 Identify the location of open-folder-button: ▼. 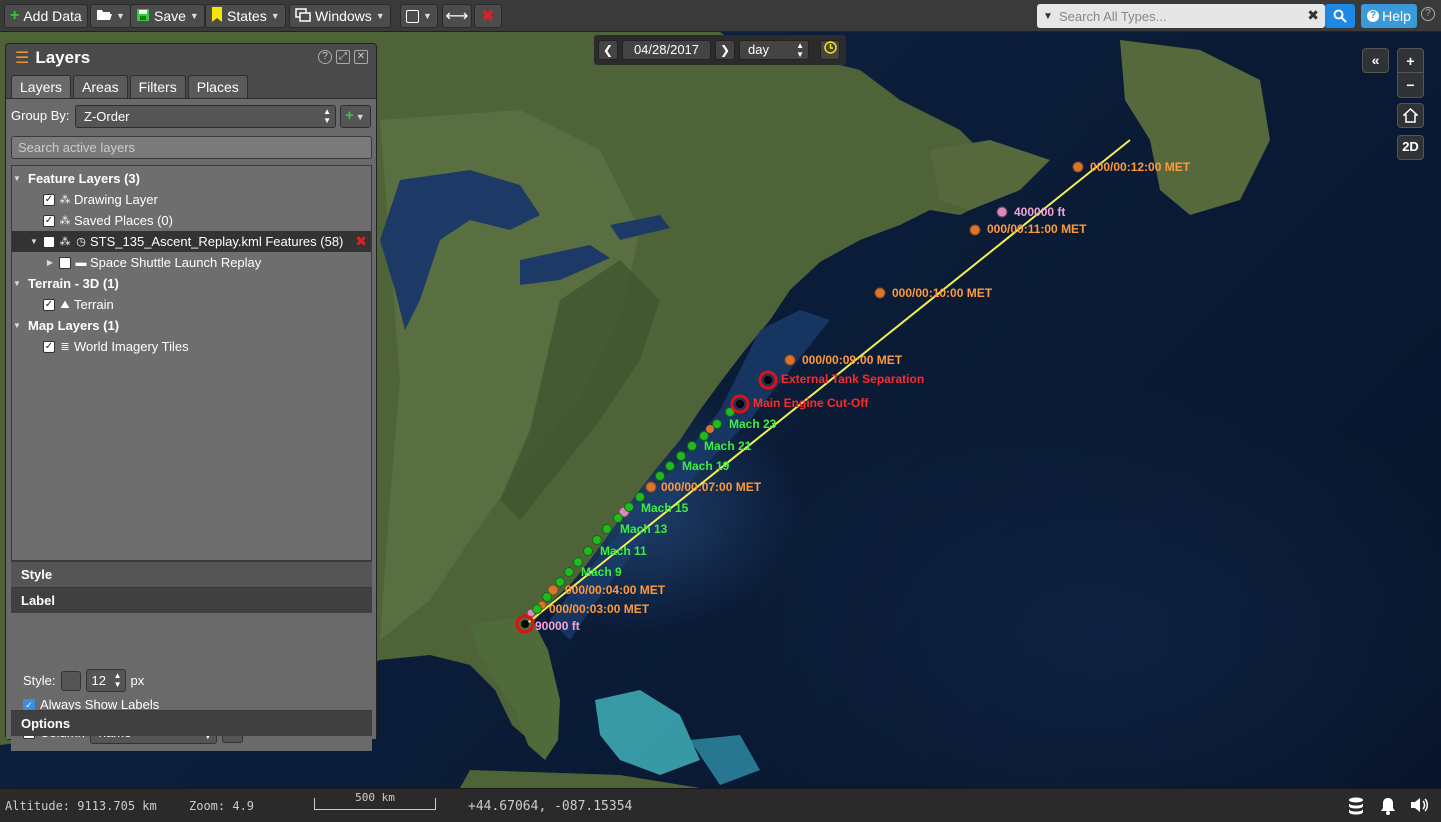
(110, 16).